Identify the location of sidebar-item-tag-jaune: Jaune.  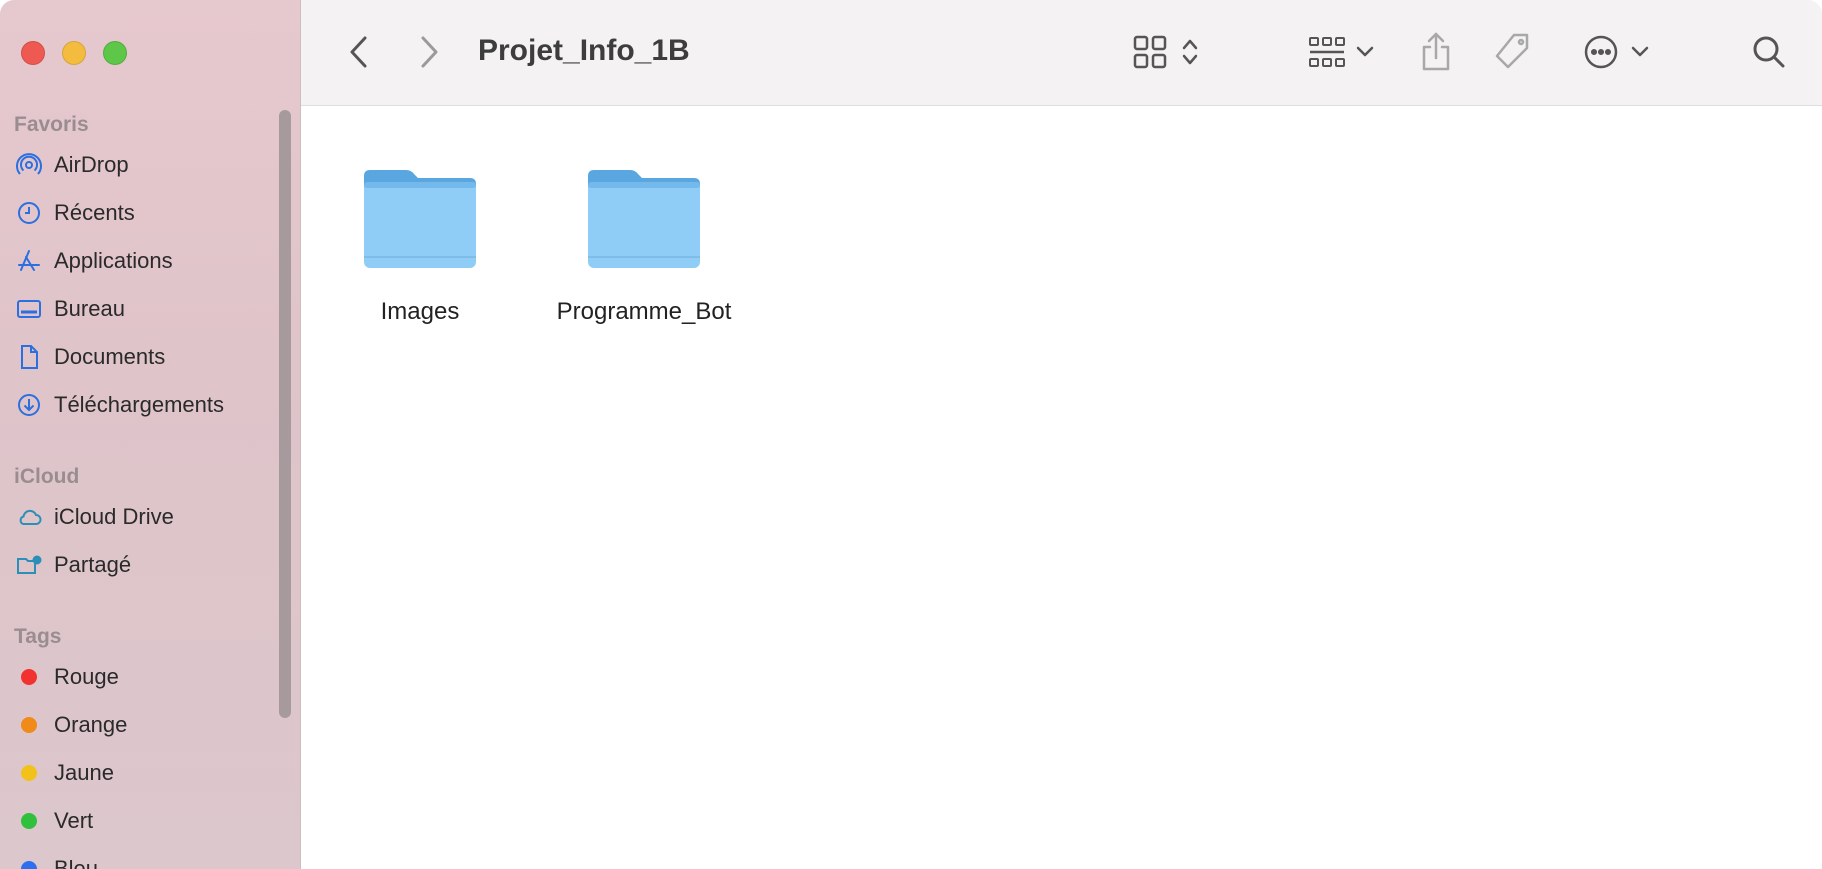
(64, 773).